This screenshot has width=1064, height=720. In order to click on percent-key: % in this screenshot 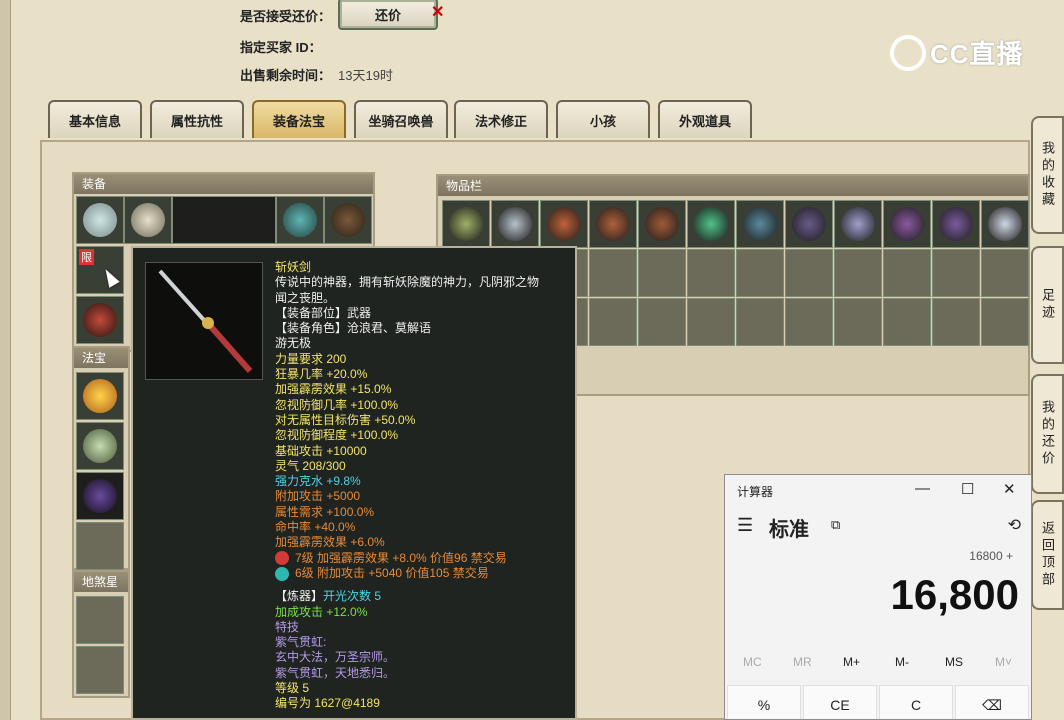, I will do `click(764, 702)`.